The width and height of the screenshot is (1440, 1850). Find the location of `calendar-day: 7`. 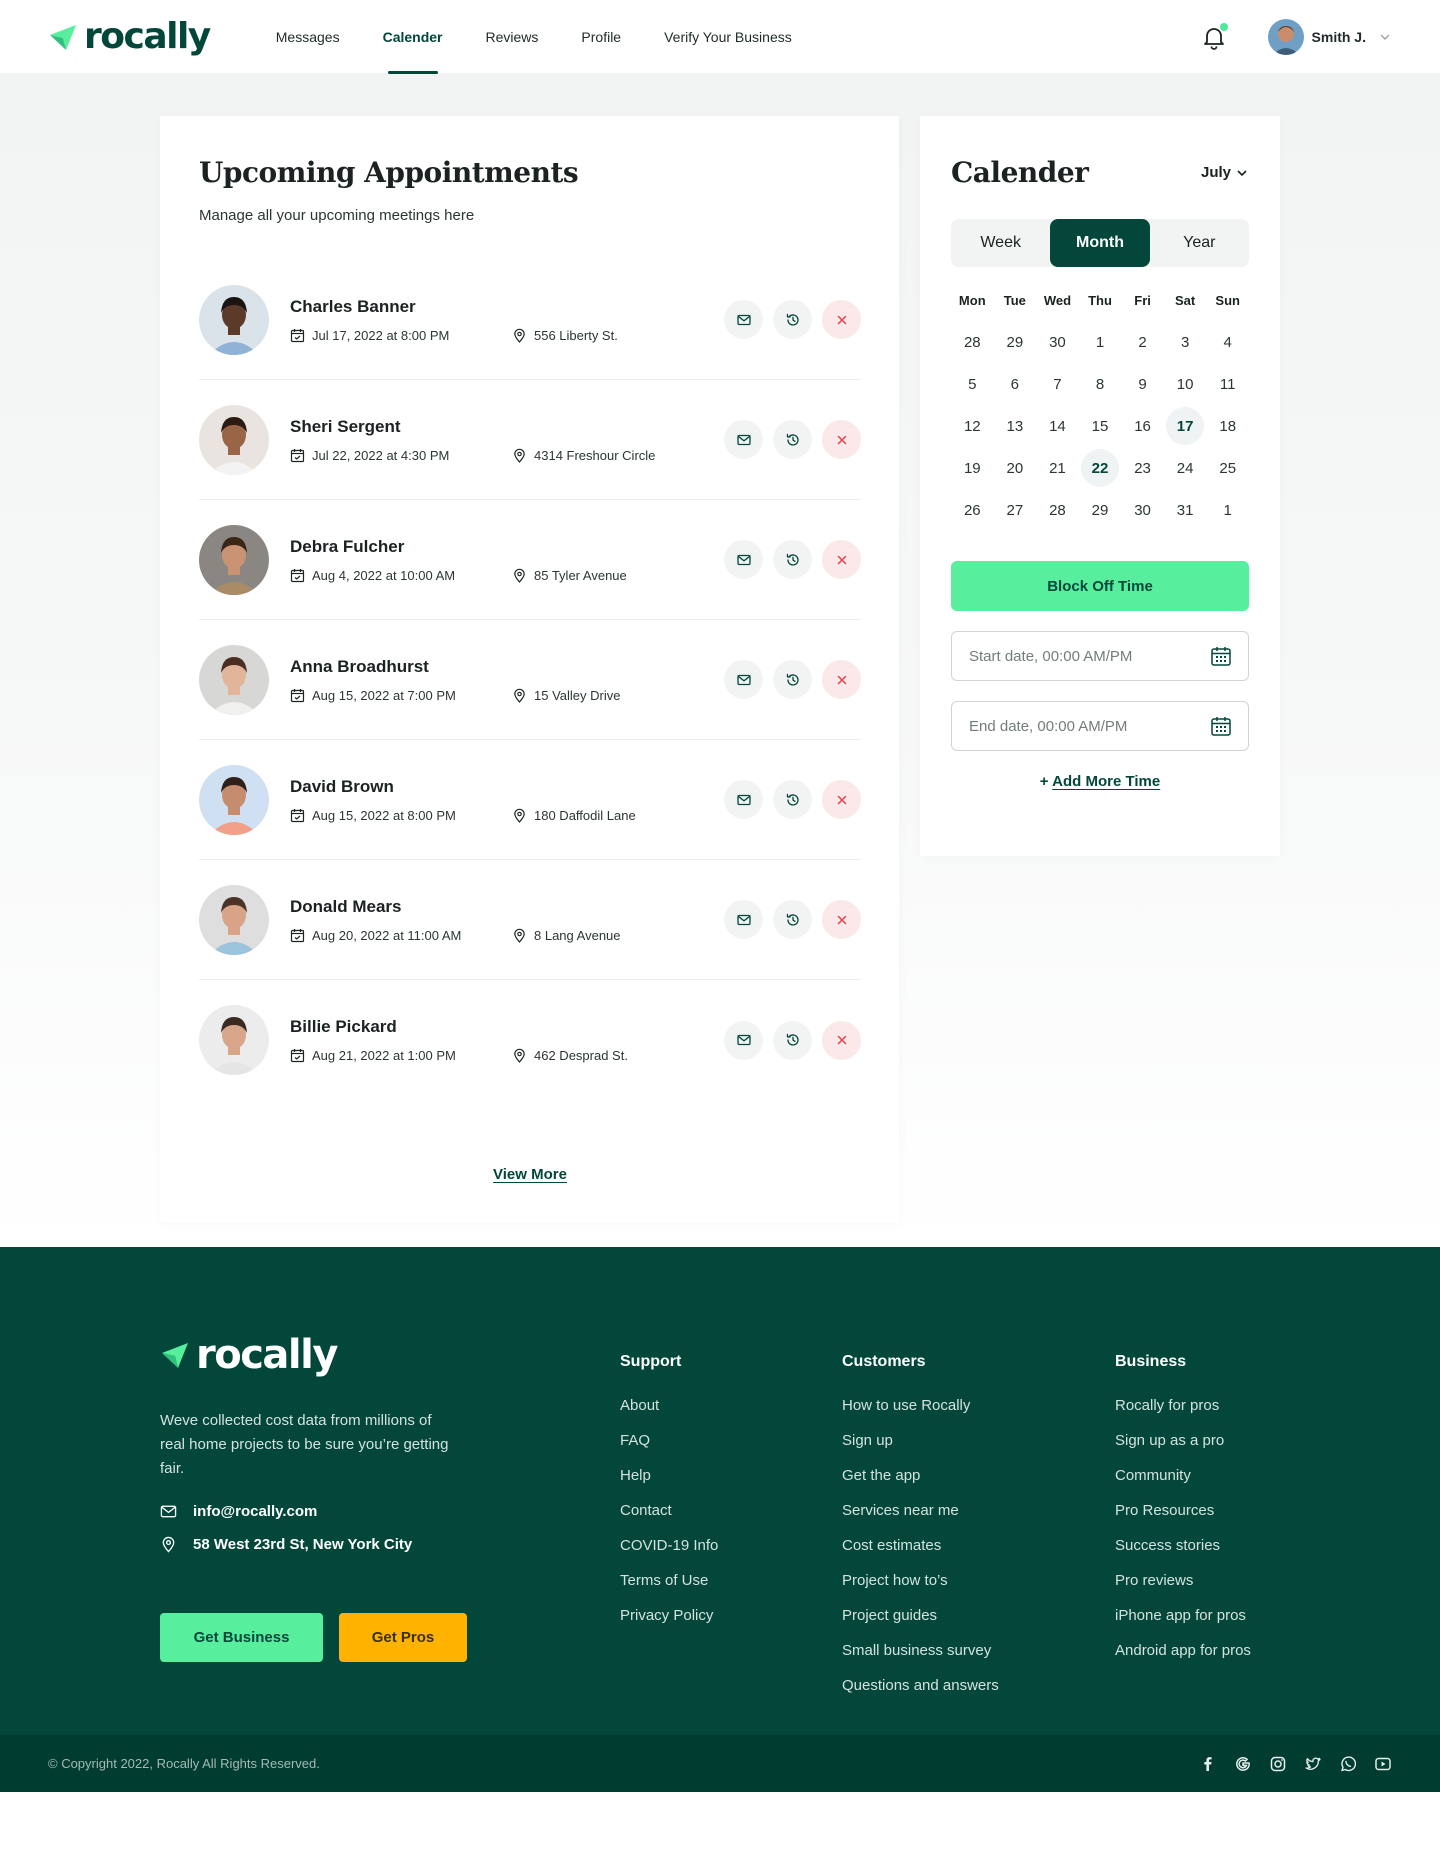

calendar-day: 7 is located at coordinates (1057, 384).